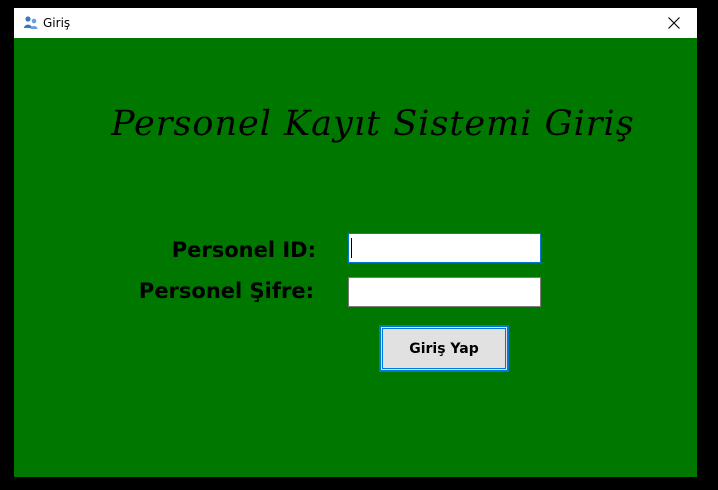 The image size is (718, 490). What do you see at coordinates (444, 348) in the screenshot?
I see `login-button: Giriş Yap` at bounding box center [444, 348].